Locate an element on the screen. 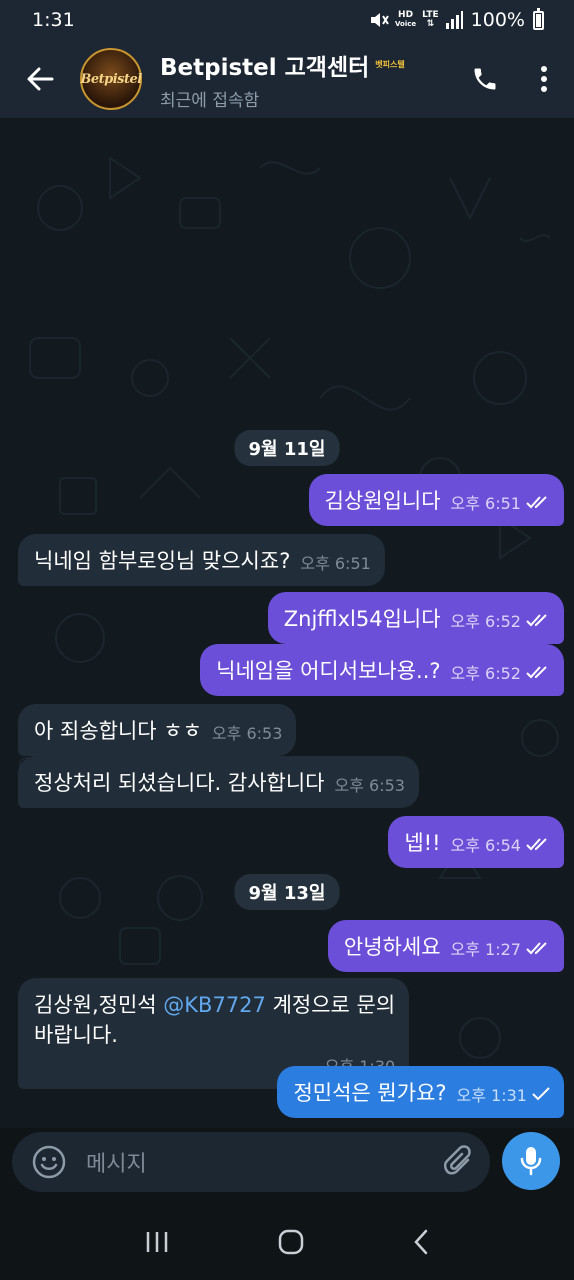 This screenshot has width=574, height=1280. back-nav-icon is located at coordinates (421, 1242).